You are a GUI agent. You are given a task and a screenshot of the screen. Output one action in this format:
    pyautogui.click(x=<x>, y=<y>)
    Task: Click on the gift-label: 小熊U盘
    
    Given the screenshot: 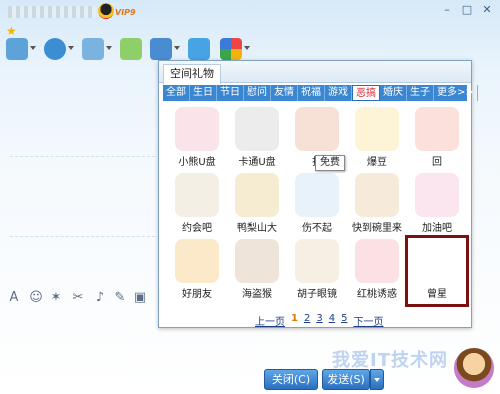 What is the action you would take?
    pyautogui.click(x=197, y=162)
    